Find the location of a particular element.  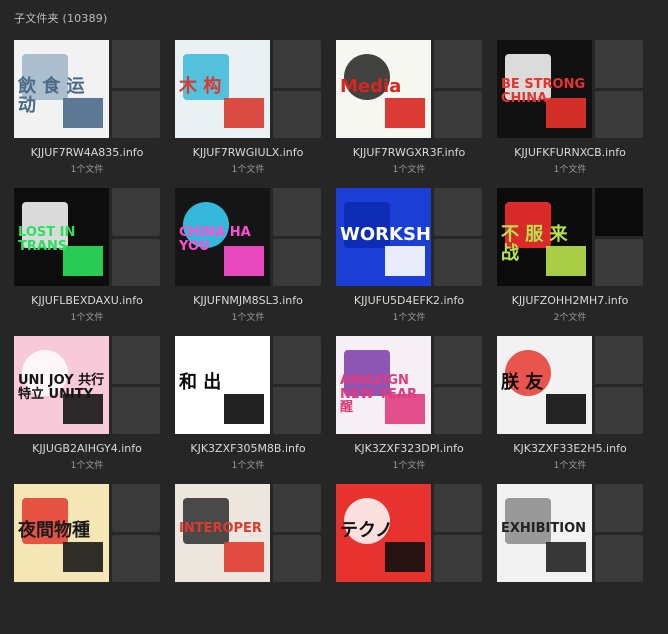

folder-tile: 不 服 来 战 KJJUFZOHH2MH7.info 2个文件 is located at coordinates (570, 263).